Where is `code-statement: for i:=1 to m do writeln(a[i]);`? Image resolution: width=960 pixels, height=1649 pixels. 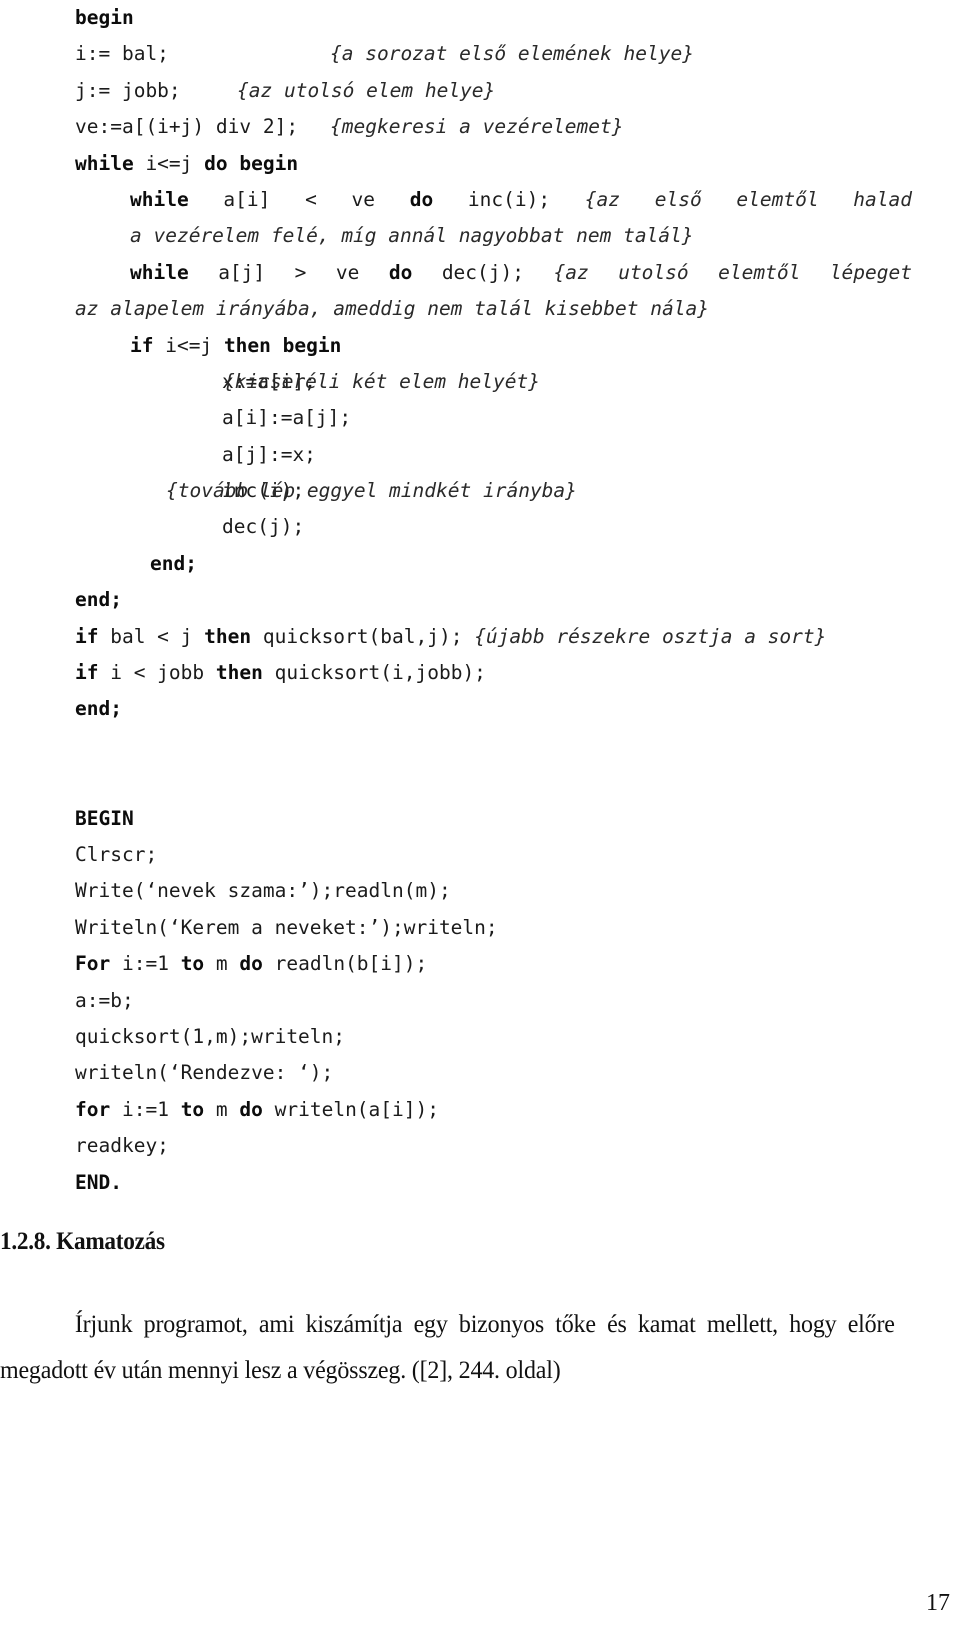 code-statement: for i:=1 to m do writeln(a[i]); is located at coordinates (257, 1109).